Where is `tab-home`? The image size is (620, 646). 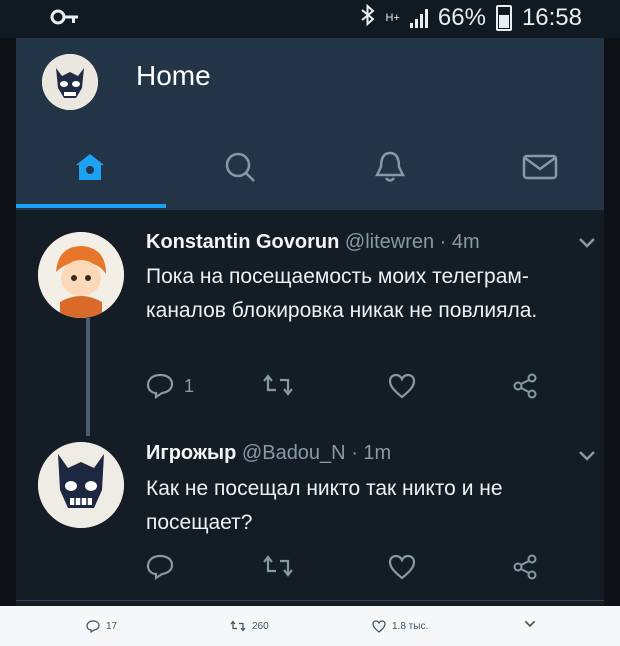
tab-home is located at coordinates (89, 169).